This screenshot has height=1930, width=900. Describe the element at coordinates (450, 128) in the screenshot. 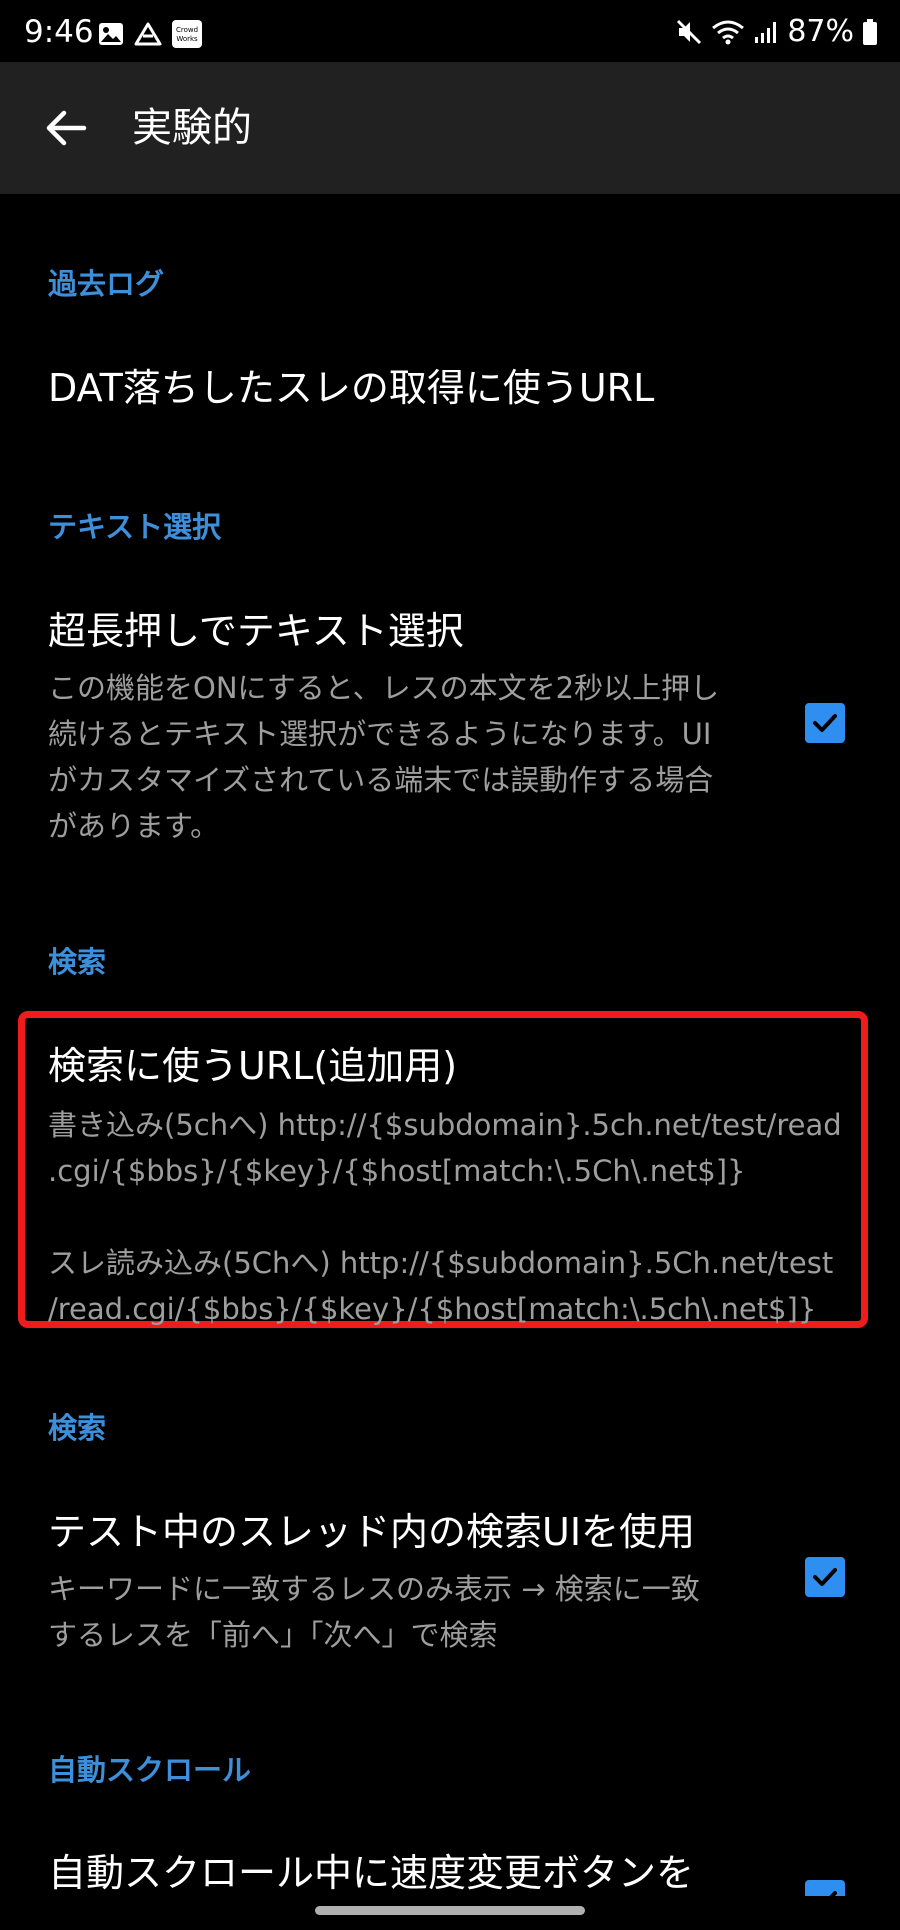

I see `app-bar: 実験的` at that location.